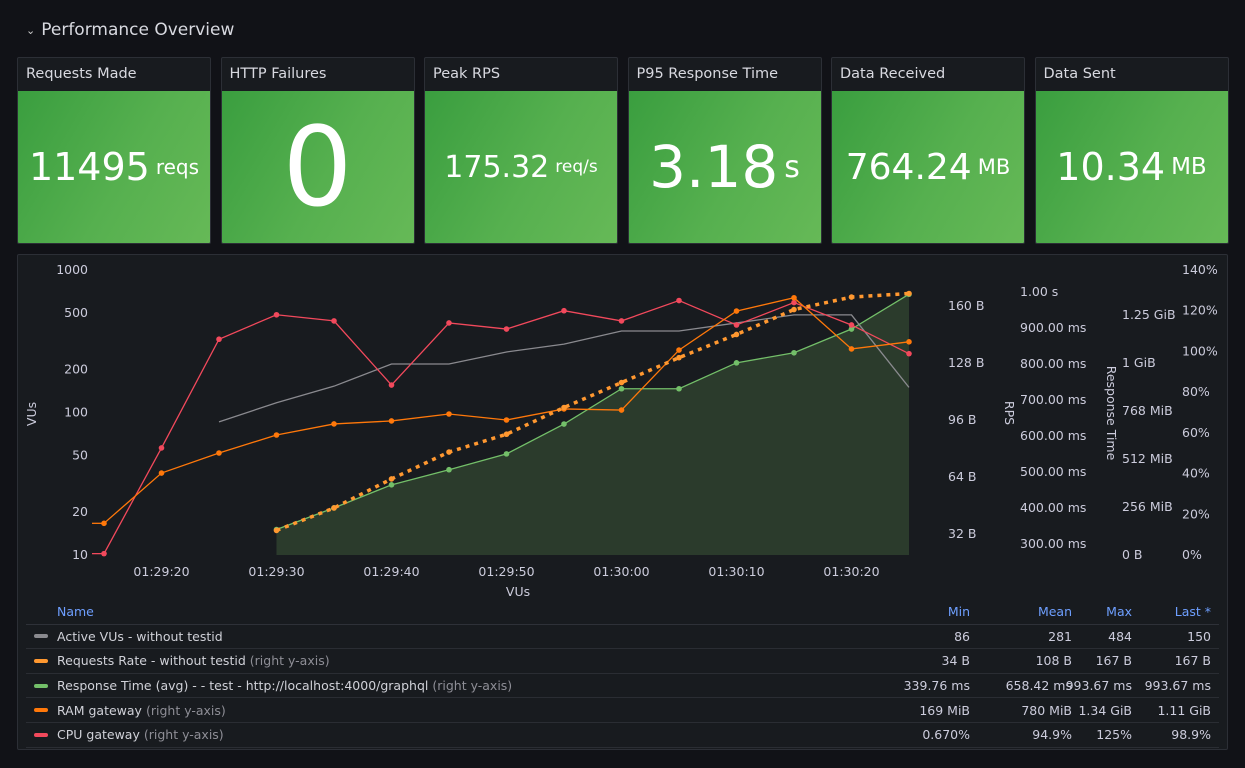 The image size is (1245, 768). Describe the element at coordinates (1196, 432) in the screenshot. I see `y-tick-label-cpu: 60%` at that location.